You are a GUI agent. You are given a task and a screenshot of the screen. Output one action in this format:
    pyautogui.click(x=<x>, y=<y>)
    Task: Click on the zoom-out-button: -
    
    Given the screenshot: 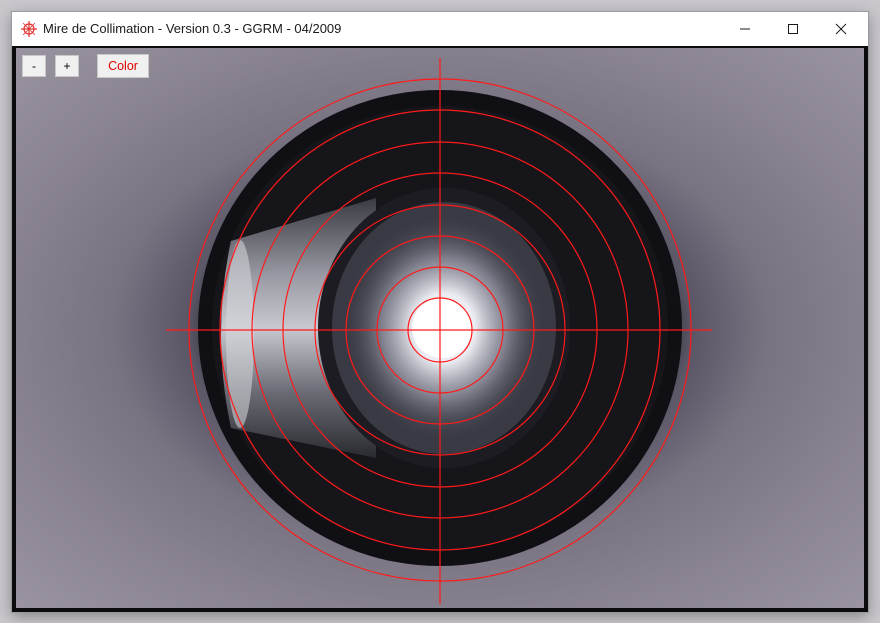 What is the action you would take?
    pyautogui.click(x=34, y=66)
    